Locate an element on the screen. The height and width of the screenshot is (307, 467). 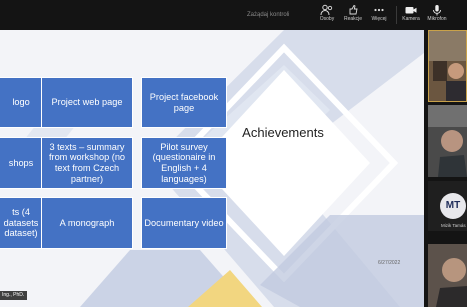
presenter-name-tag: Ing., PhD. is located at coordinates (14, 295).